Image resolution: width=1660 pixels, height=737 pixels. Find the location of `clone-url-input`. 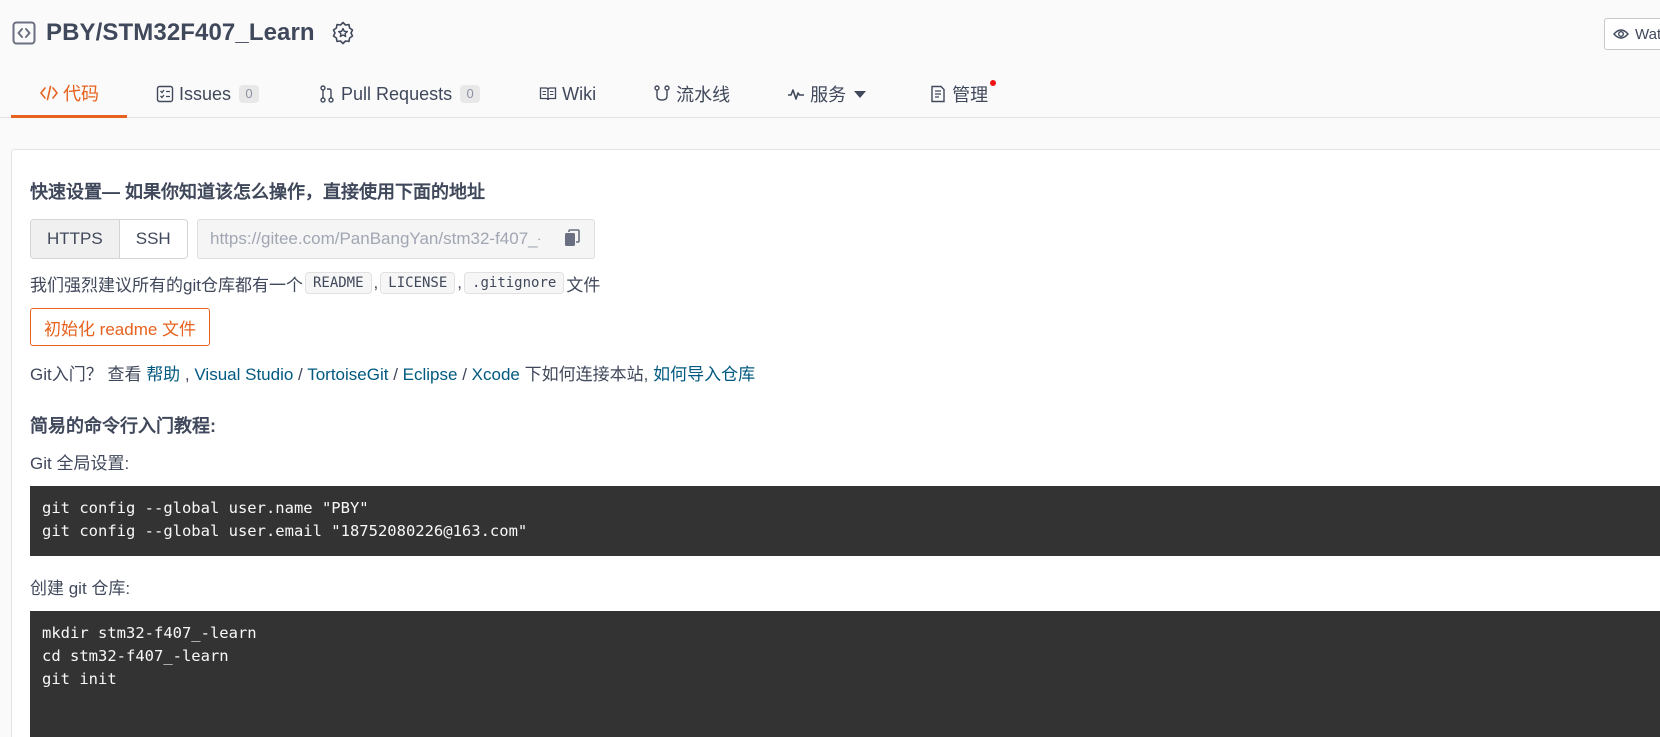

clone-url-input is located at coordinates (375, 239).